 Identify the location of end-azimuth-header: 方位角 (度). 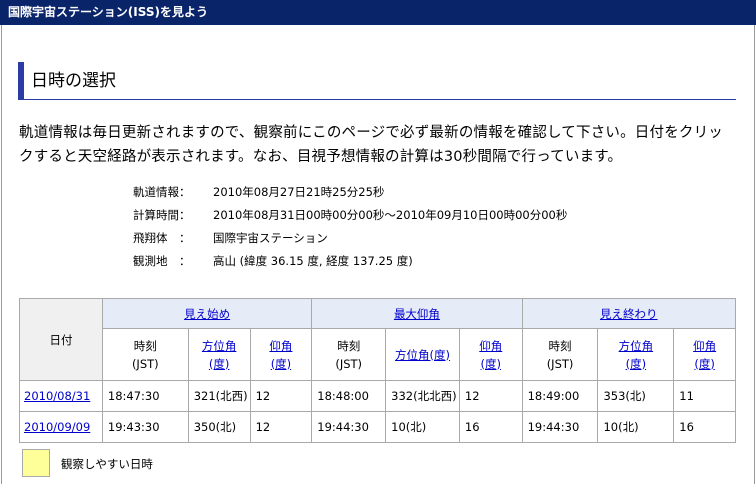
(636, 354).